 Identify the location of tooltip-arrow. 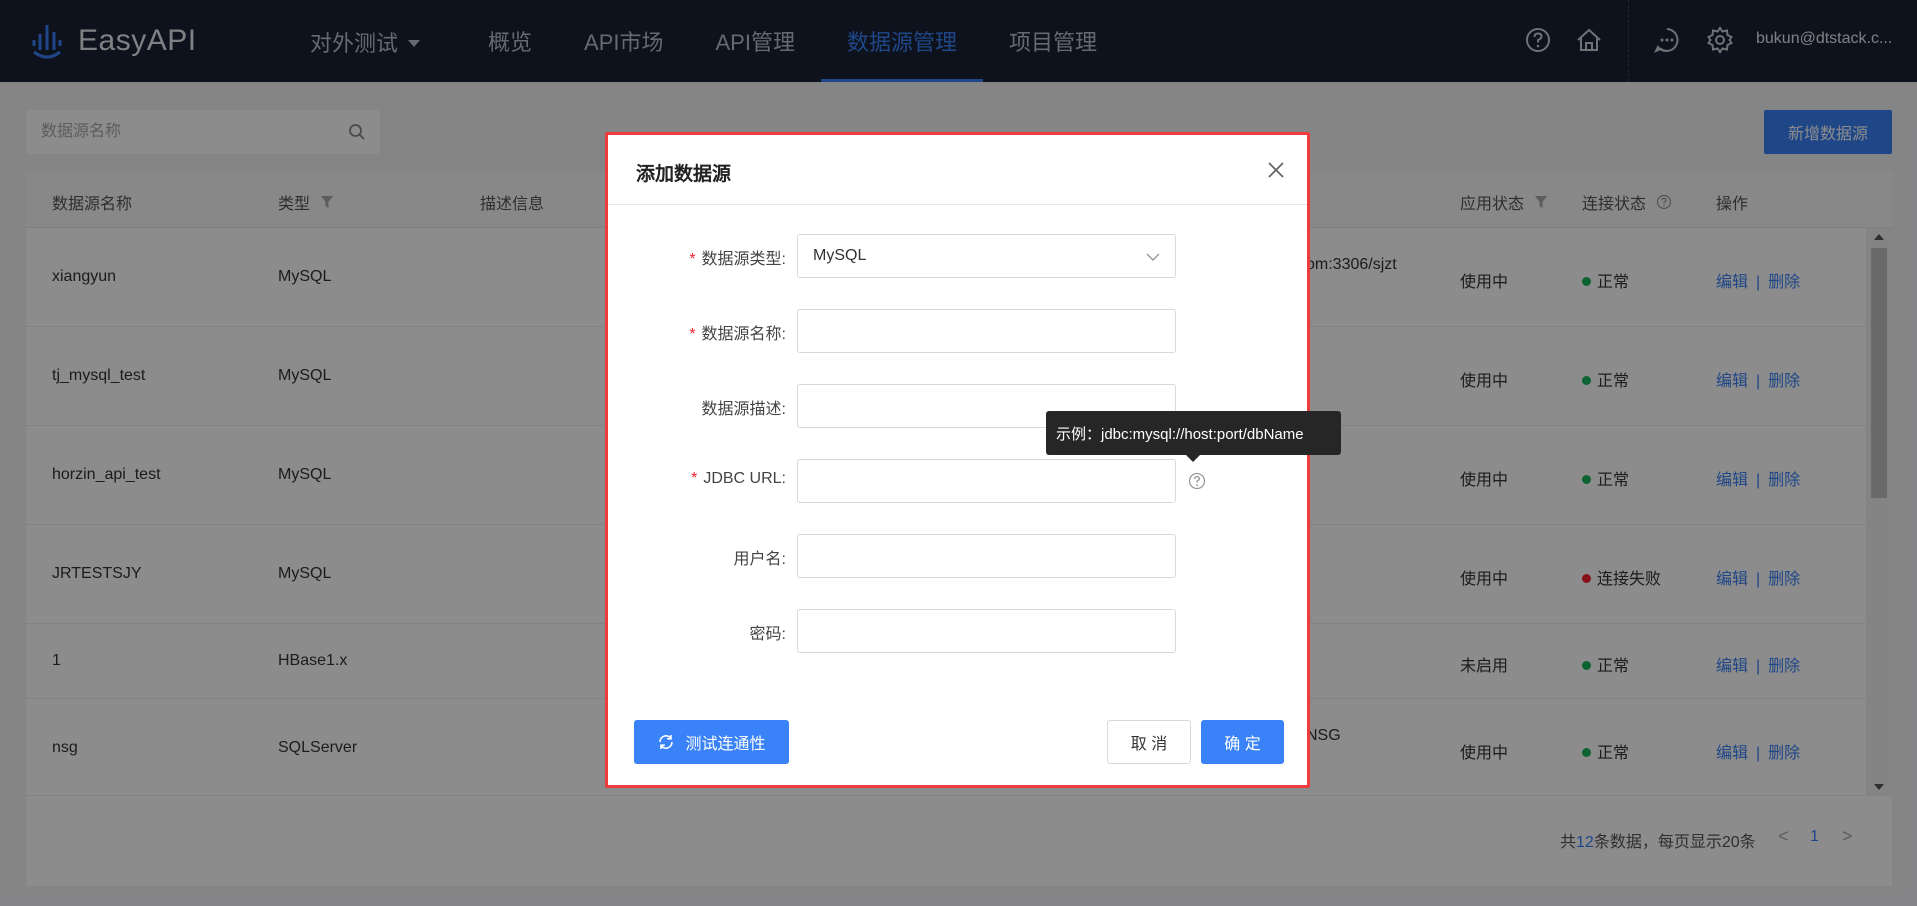
(1193, 458).